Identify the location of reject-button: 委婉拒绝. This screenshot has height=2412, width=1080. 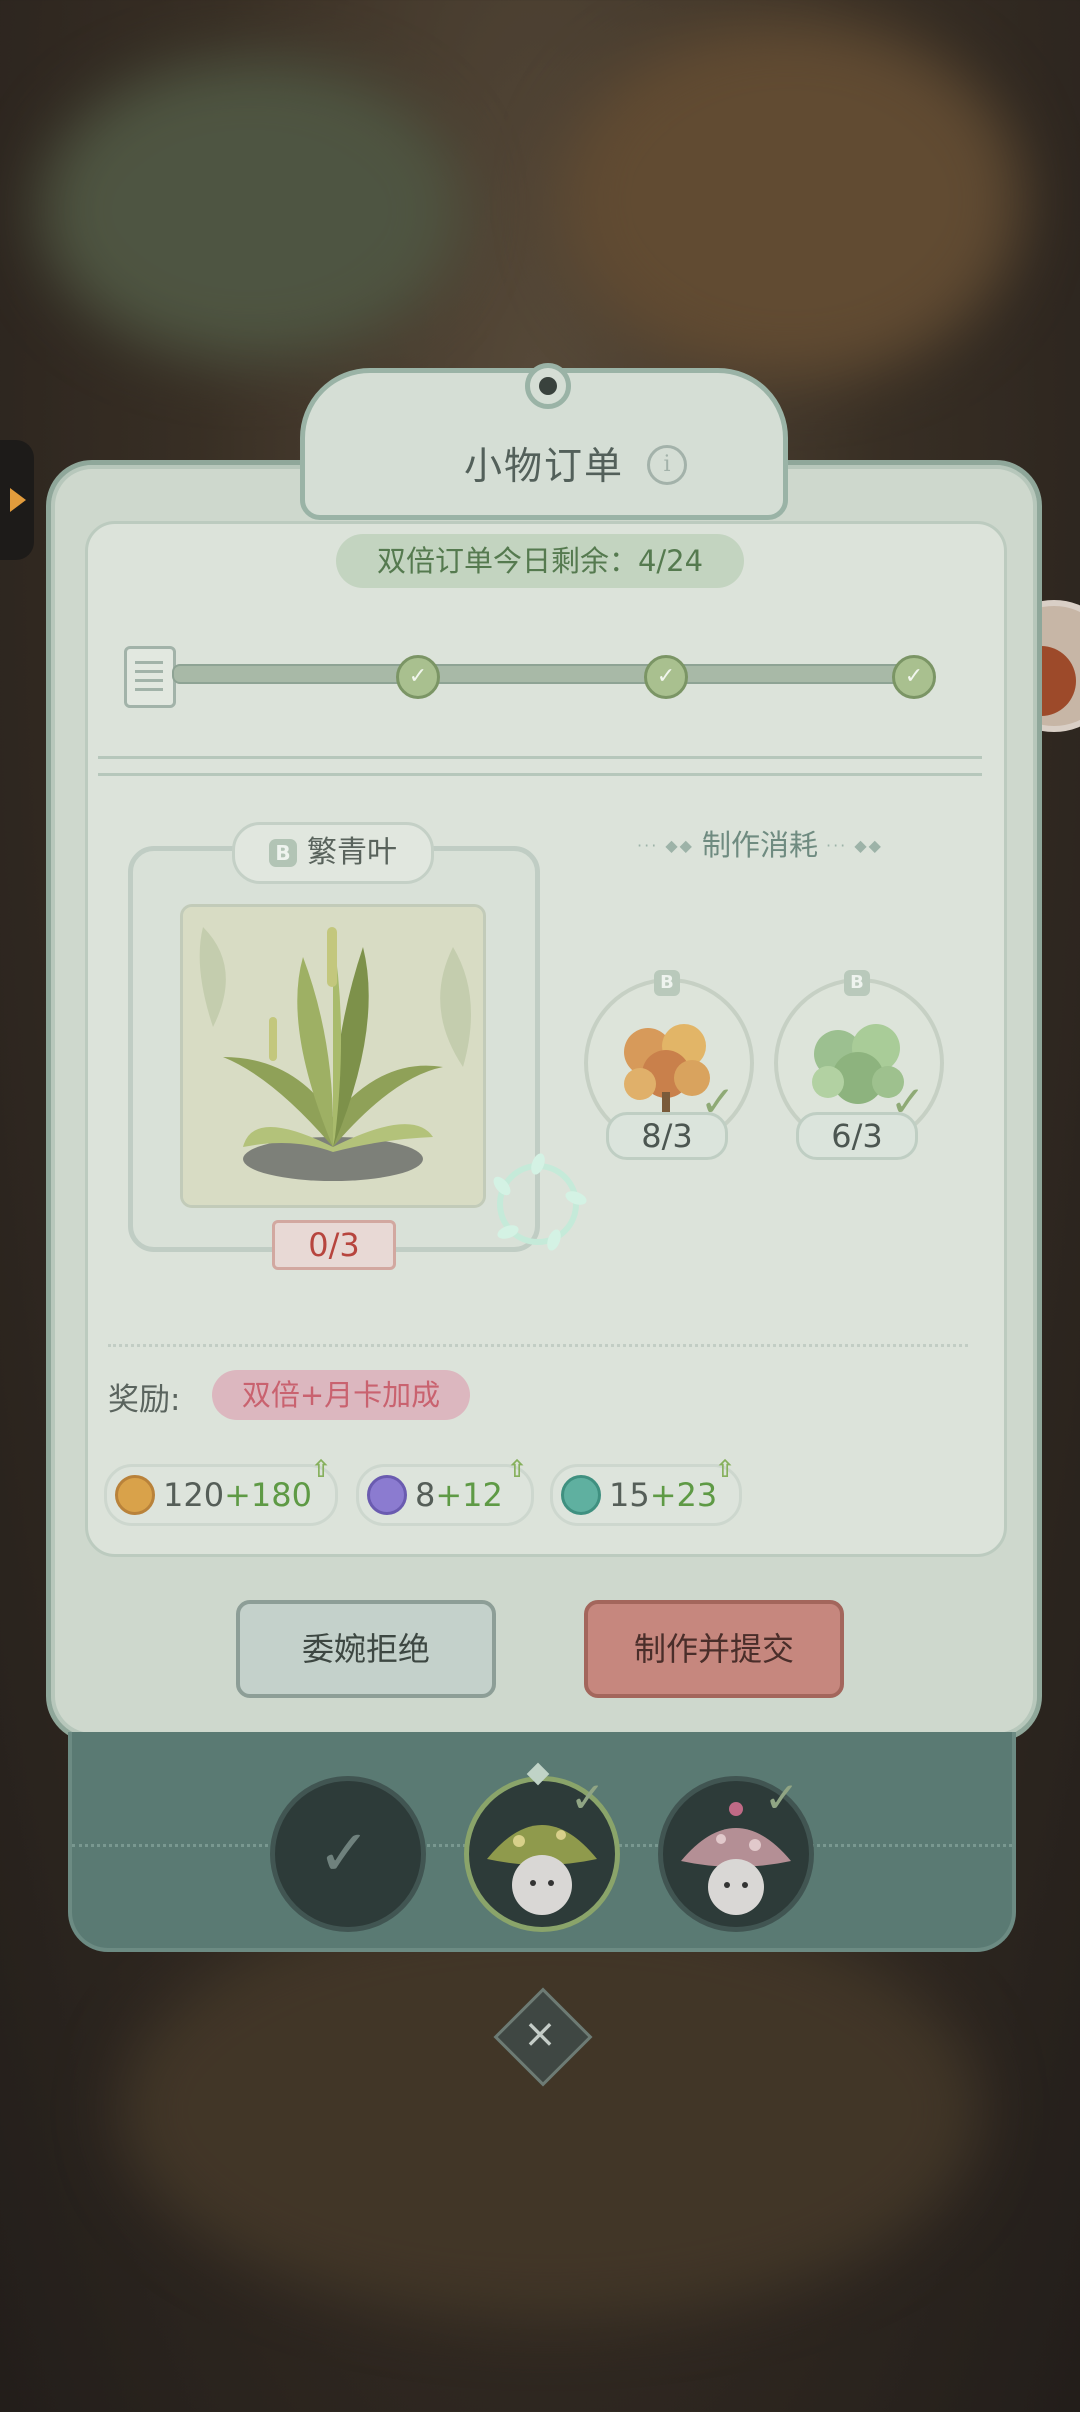
(366, 1649).